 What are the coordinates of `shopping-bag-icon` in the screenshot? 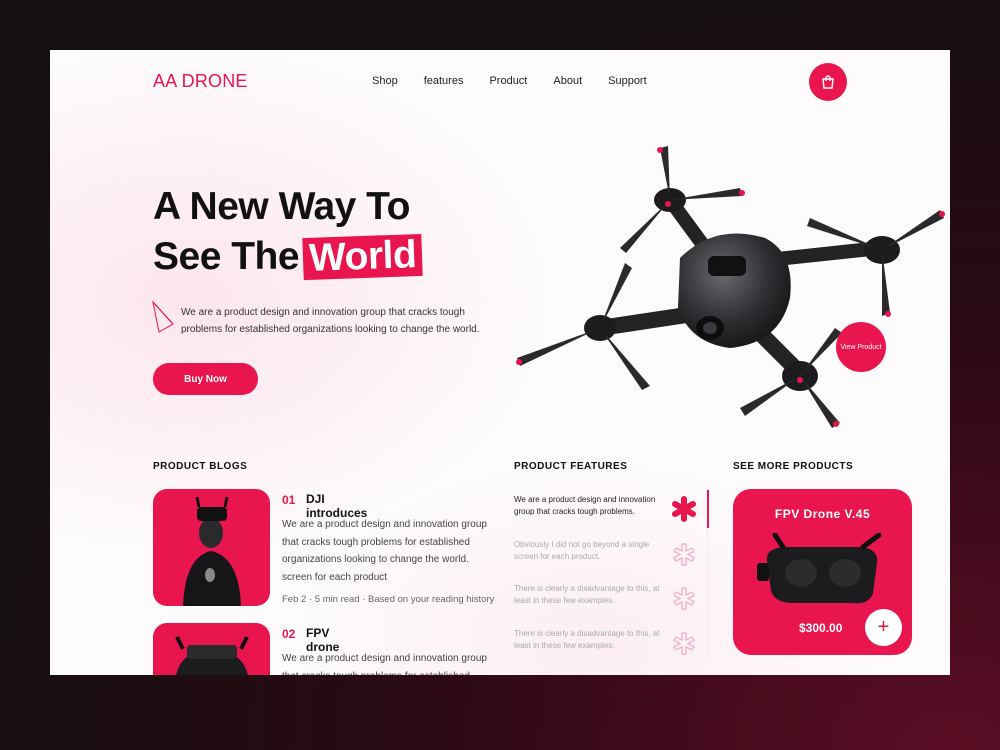 It's located at (828, 82).